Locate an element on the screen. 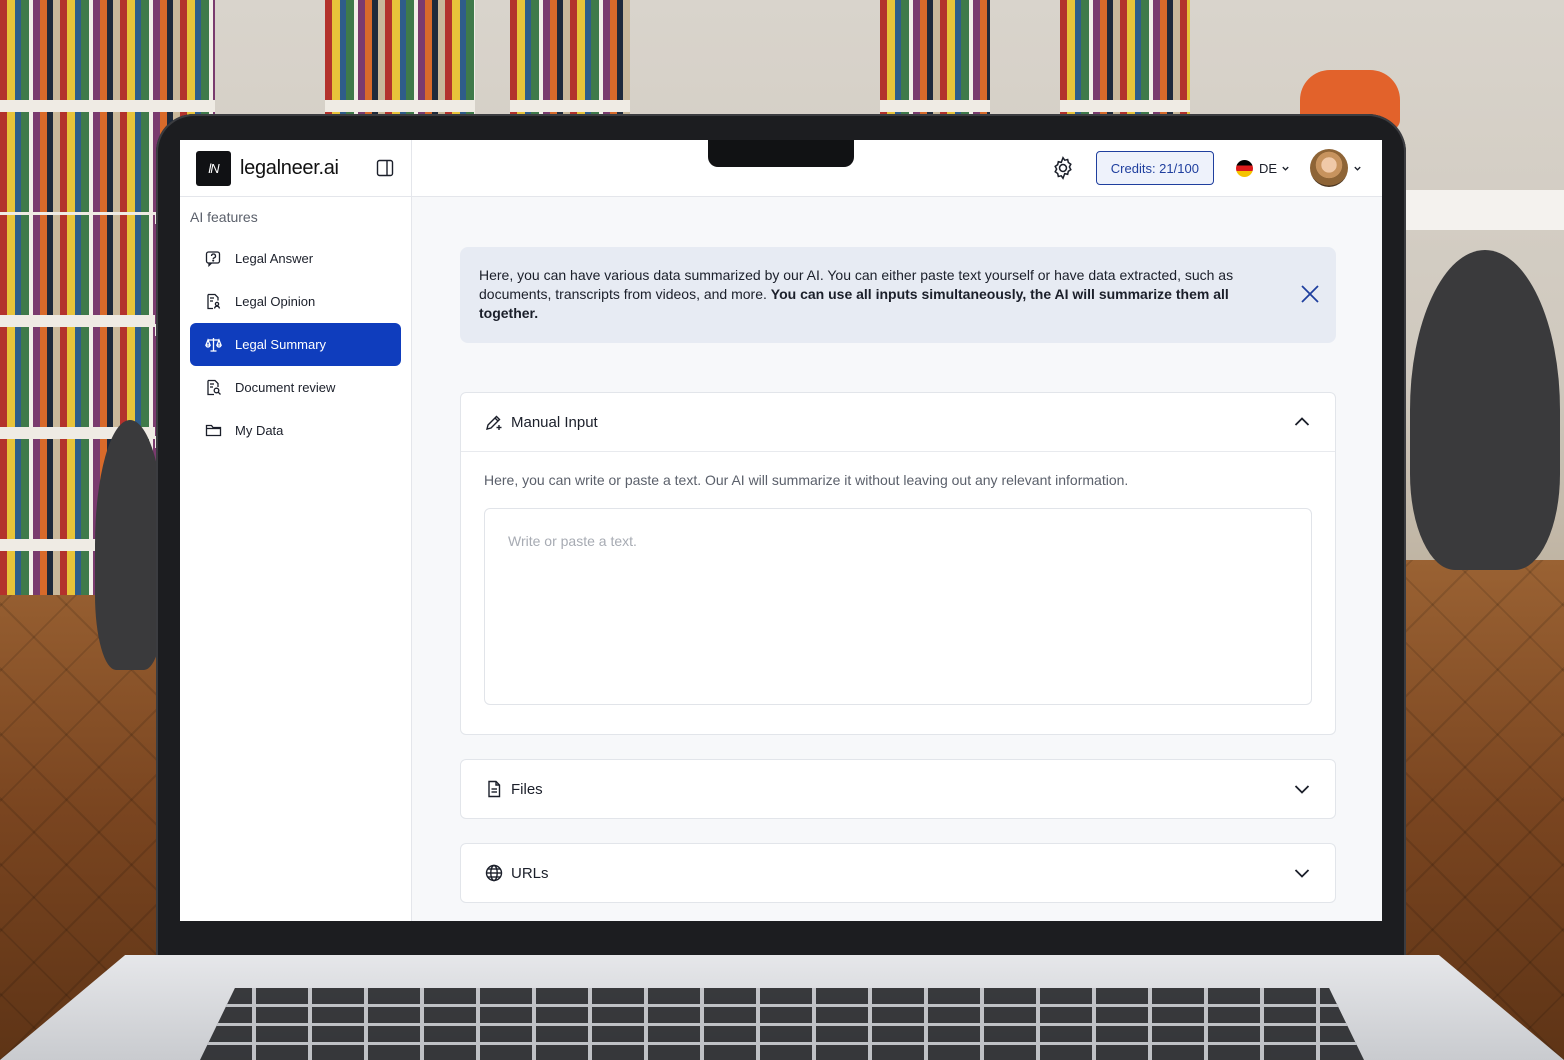  sidebar-toggle-icon is located at coordinates (385, 168).